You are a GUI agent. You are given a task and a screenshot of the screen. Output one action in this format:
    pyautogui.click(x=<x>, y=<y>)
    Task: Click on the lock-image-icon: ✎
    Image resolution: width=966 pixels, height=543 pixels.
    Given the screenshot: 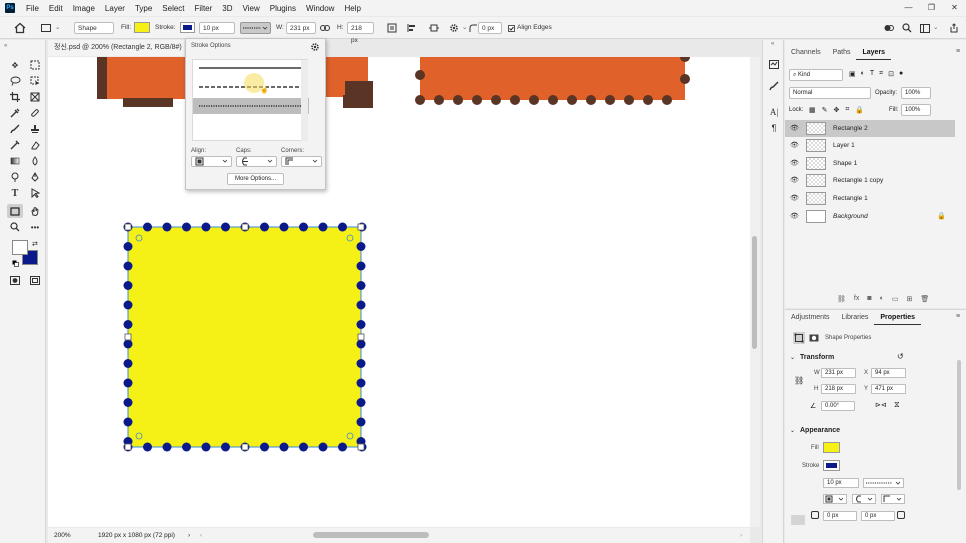 What is the action you would take?
    pyautogui.click(x=825, y=110)
    